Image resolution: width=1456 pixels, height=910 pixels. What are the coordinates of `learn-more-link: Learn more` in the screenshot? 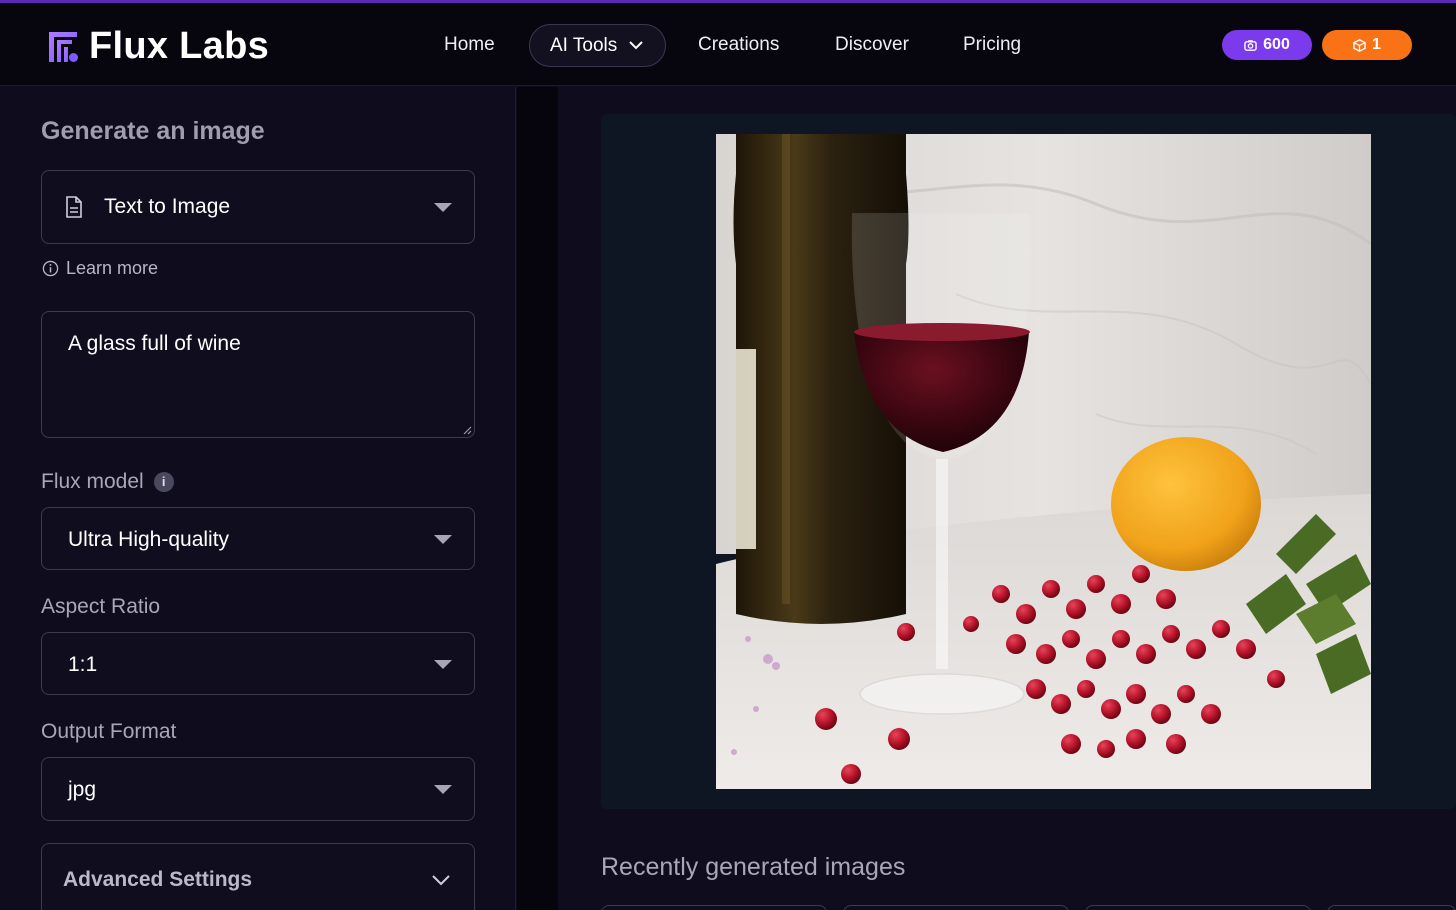 It's located at (100, 268).